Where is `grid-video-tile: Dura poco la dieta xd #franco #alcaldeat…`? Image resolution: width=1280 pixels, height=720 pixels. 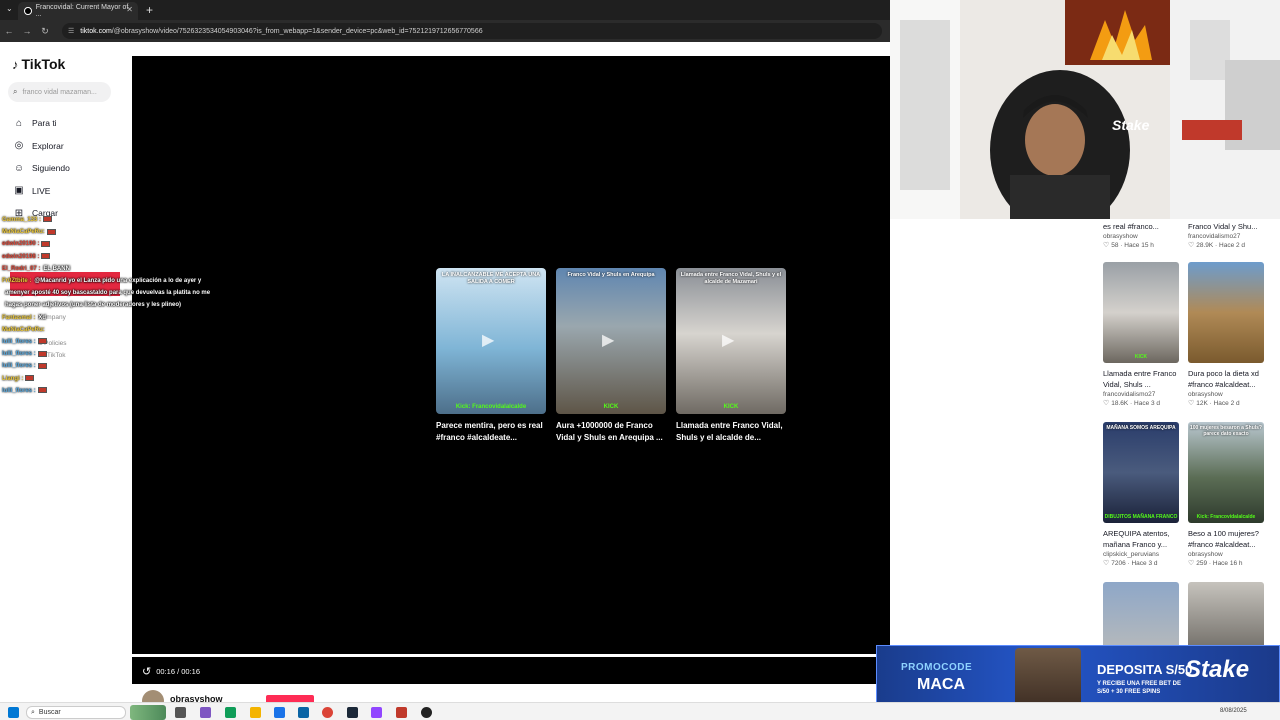
grid-video-tile: Dura poco la dieta xd #franco #alcaldeat… is located at coordinates (1226, 334).